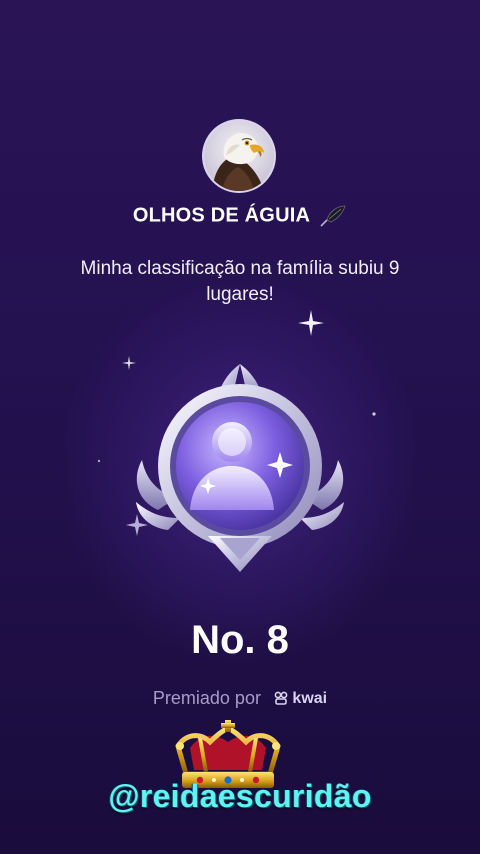 The height and width of the screenshot is (854, 480). I want to click on awarded-by-label: Premiado por, so click(206, 698).